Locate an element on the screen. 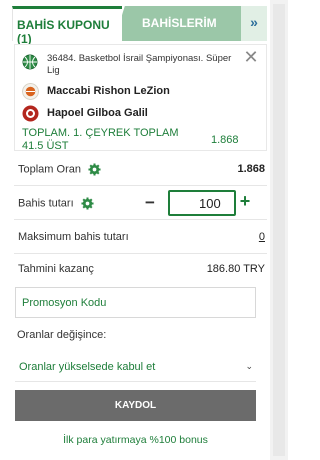 This screenshot has width=320, height=460. scrollbar-thumb is located at coordinates (279, 230).